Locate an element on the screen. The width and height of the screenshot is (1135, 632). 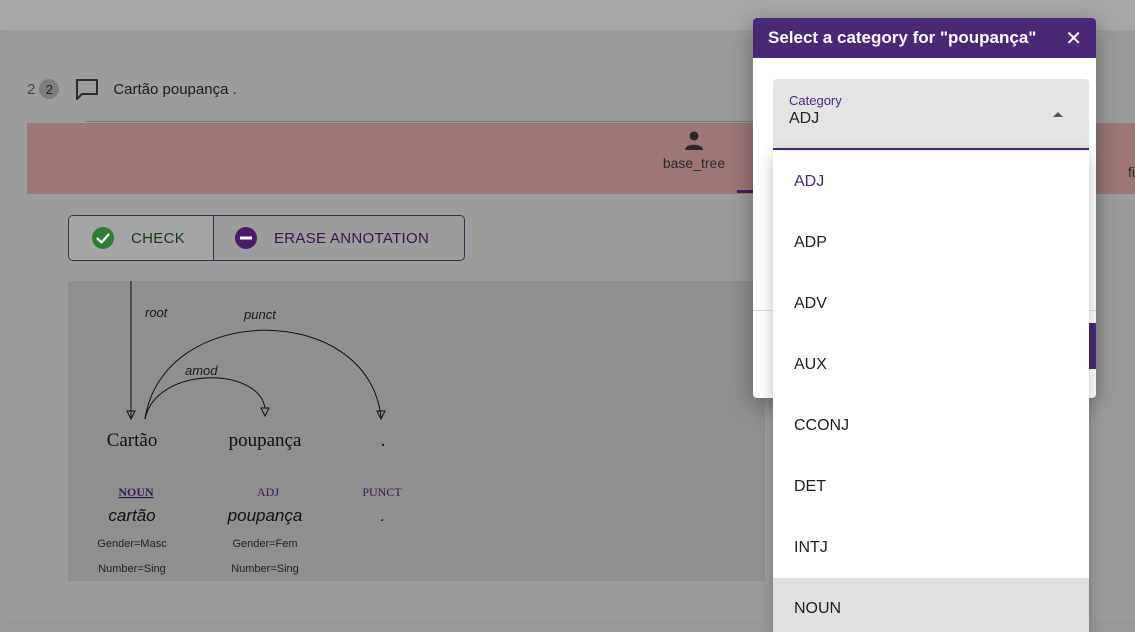
option-adp: ADP is located at coordinates (931, 242).